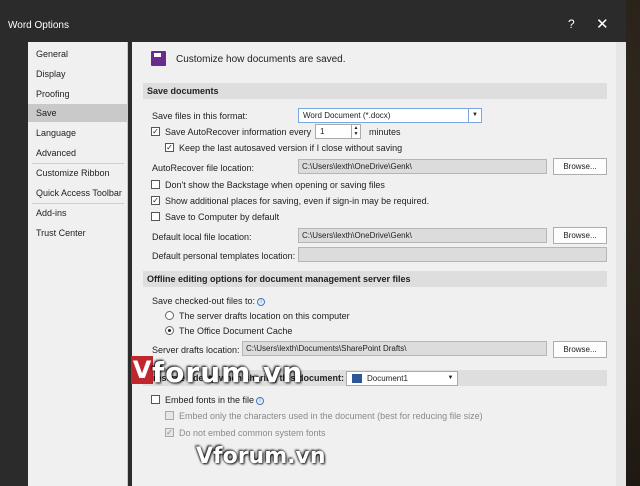 This screenshot has width=640, height=486. What do you see at coordinates (155, 200) in the screenshot?
I see `additional-places-checkbox: ✓` at bounding box center [155, 200].